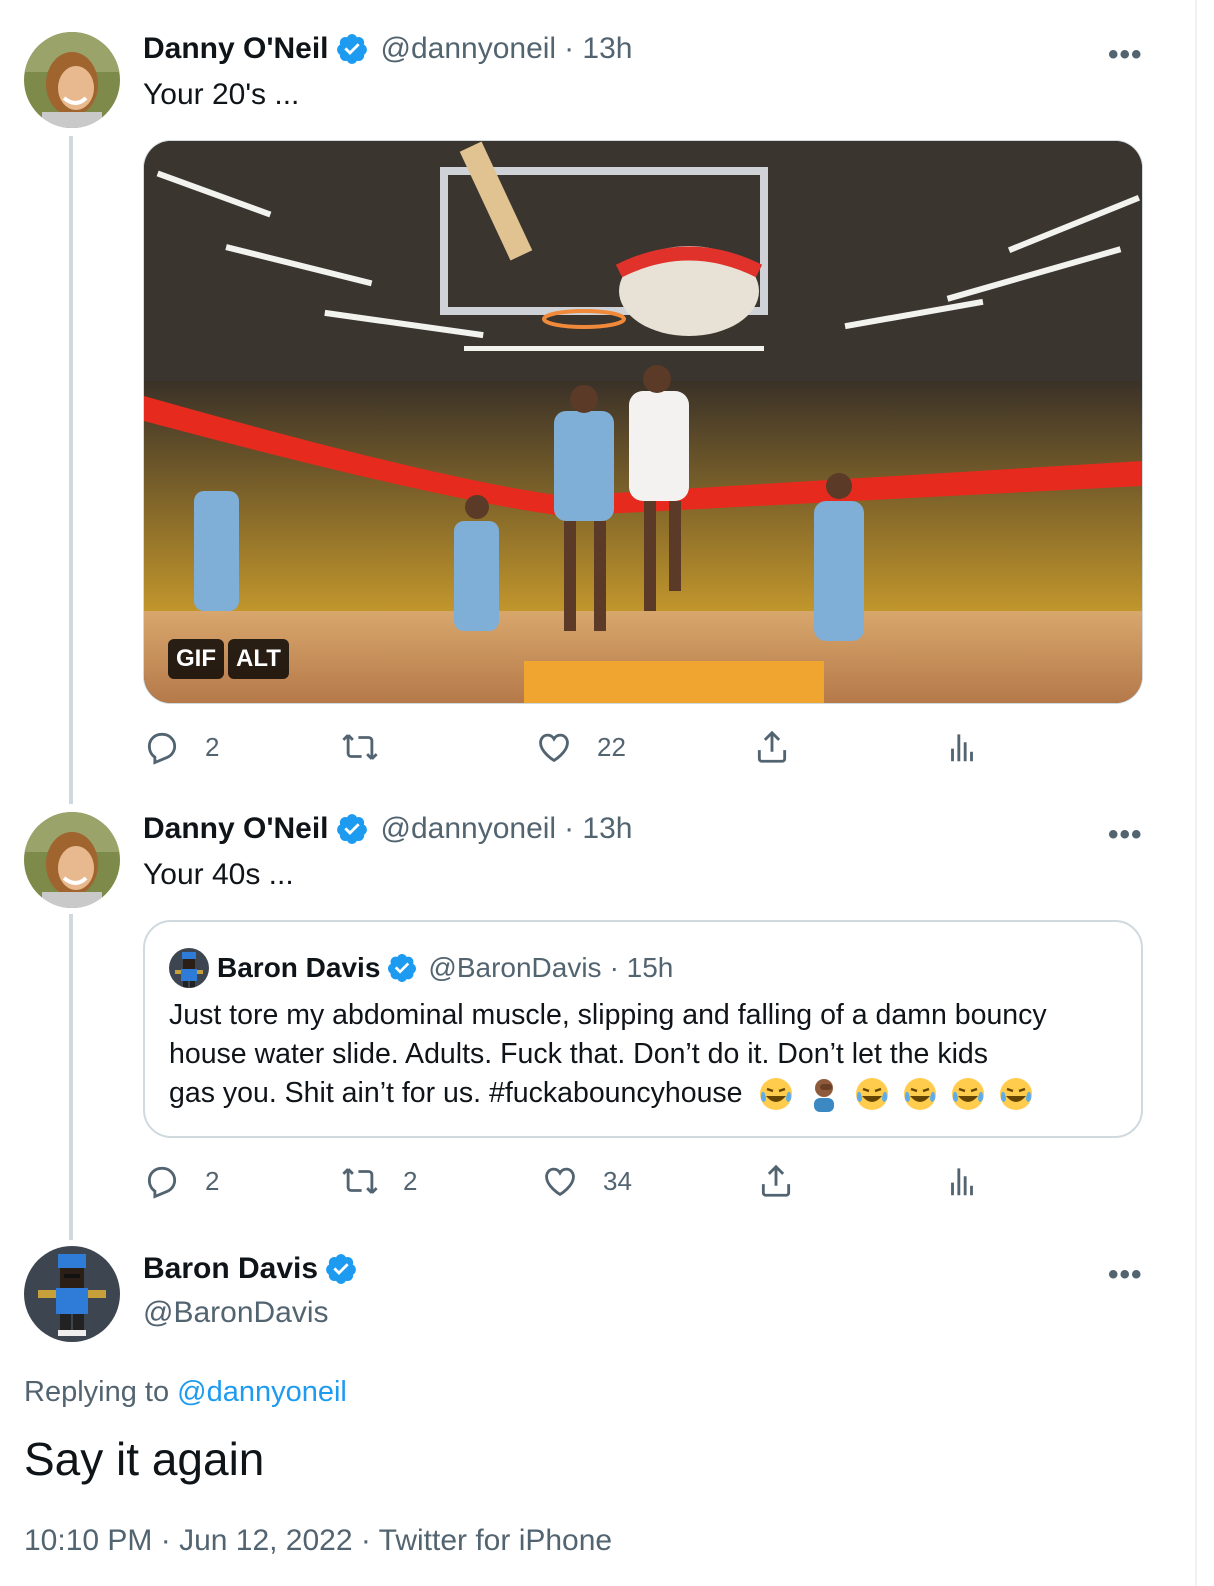 This screenshot has width=1214, height=1586. I want to click on replying-to: Replying to @dannyoneil, so click(185, 1392).